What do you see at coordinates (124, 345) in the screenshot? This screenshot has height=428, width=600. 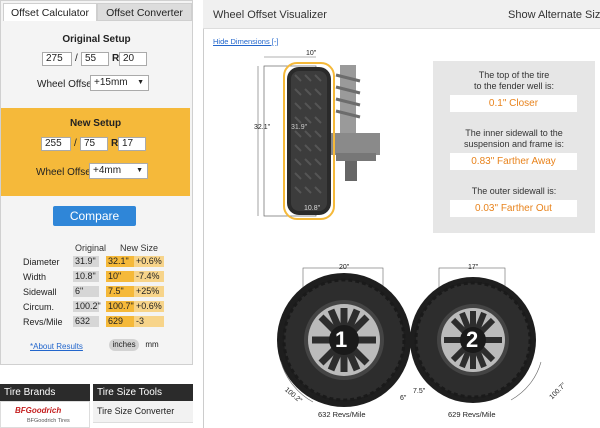 I see `unit-toggle-inches: inches` at bounding box center [124, 345].